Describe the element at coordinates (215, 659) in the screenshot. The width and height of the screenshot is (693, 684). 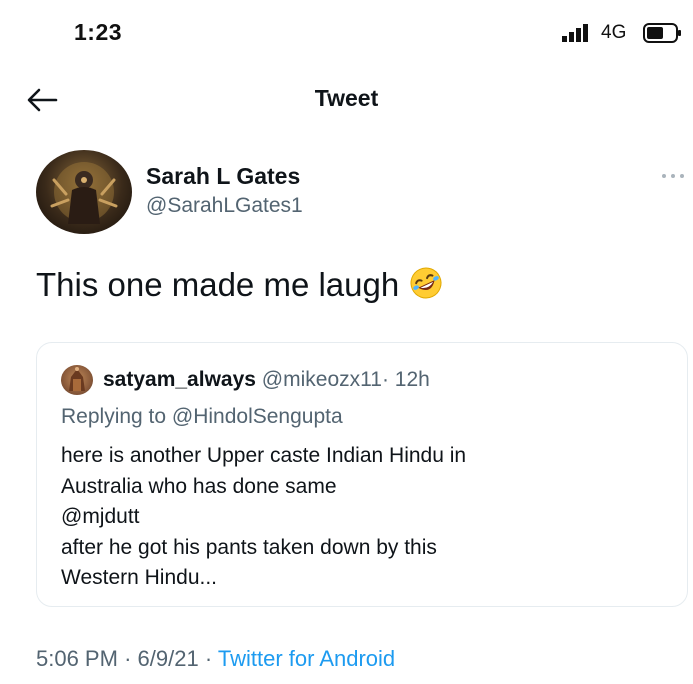
I see `tweet-meta: 5:06 PM · 6/9/21 · Twitter for Android` at that location.